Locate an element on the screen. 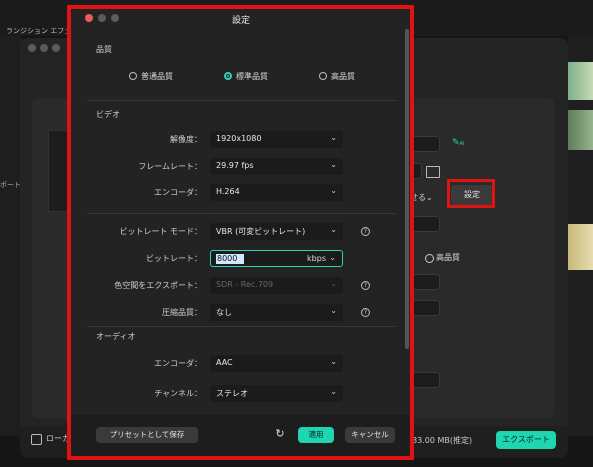 This screenshot has width=593, height=467. settings-button-highlight is located at coordinates (471, 193).